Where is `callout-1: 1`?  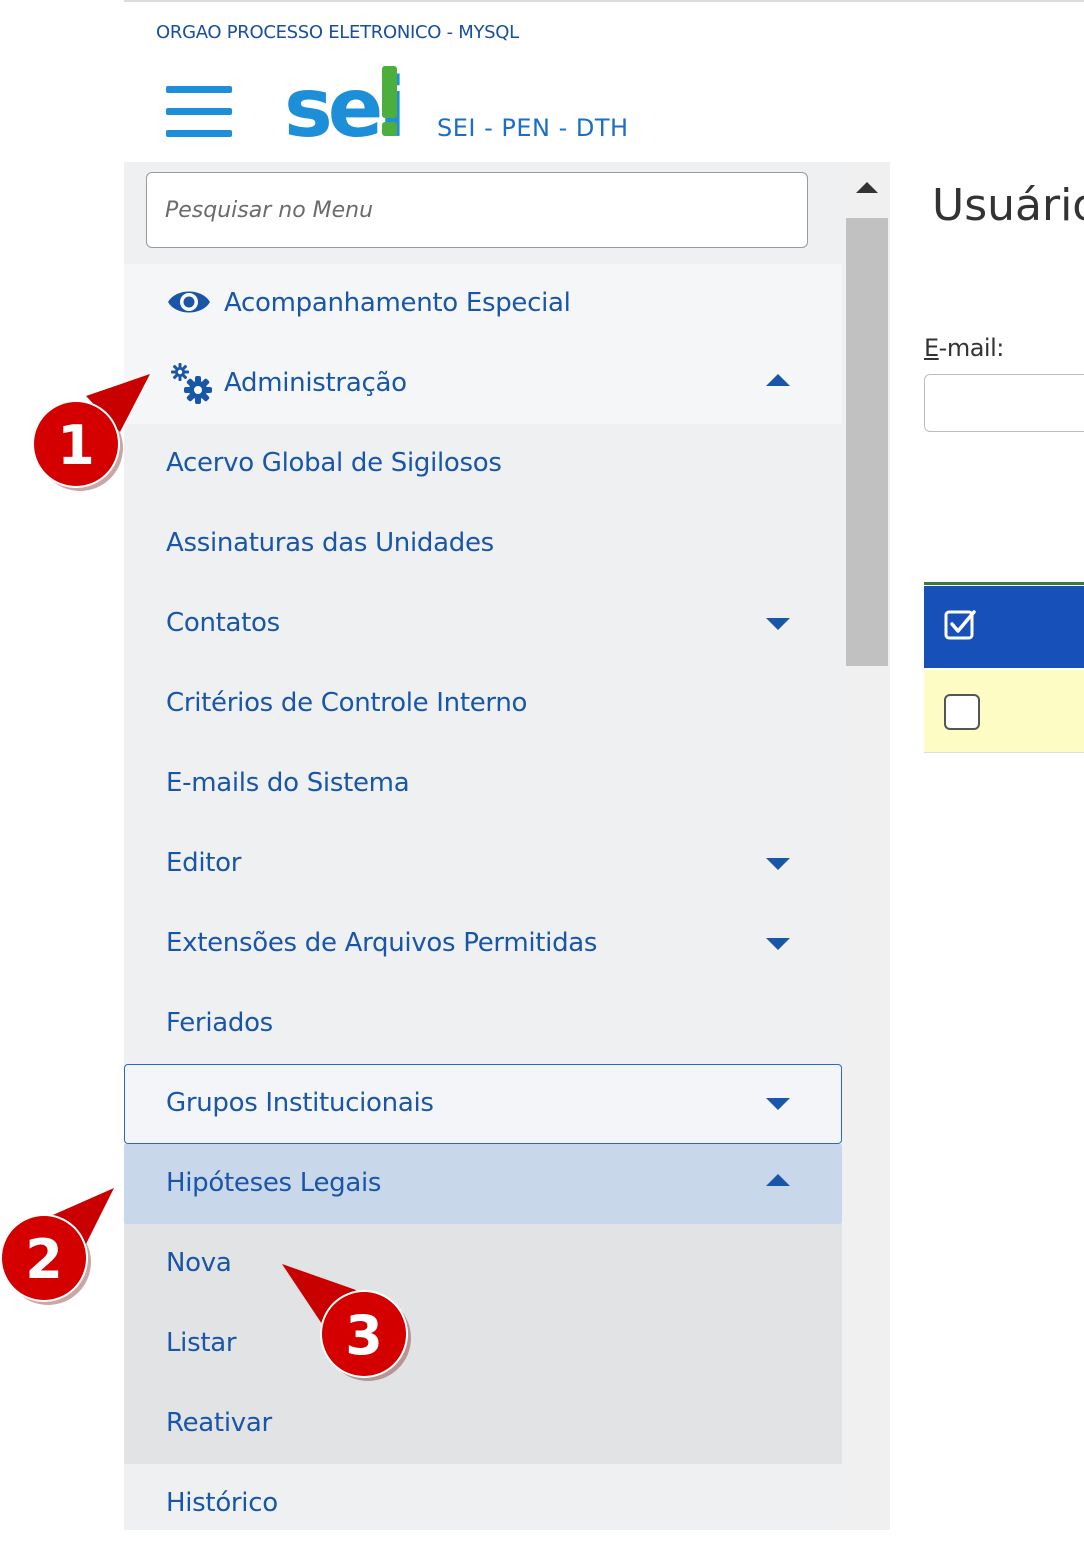 callout-1: 1 is located at coordinates (91, 432).